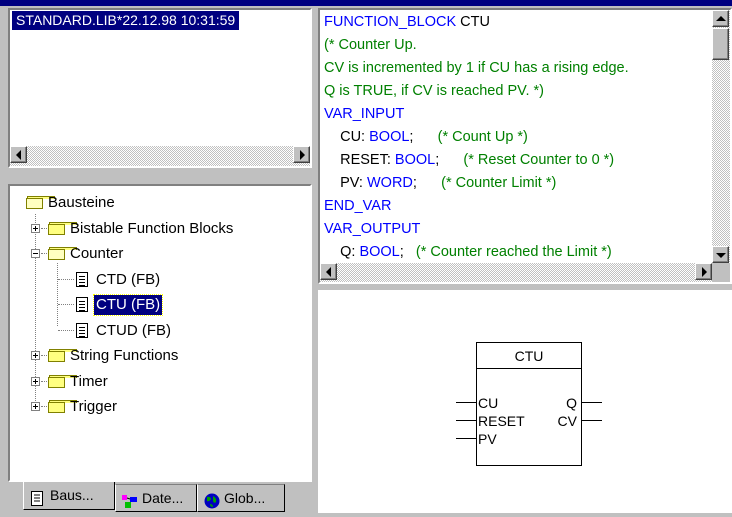  Describe the element at coordinates (160, 280) in the screenshot. I see `tree-item-ctd: CTD (FB)` at that location.